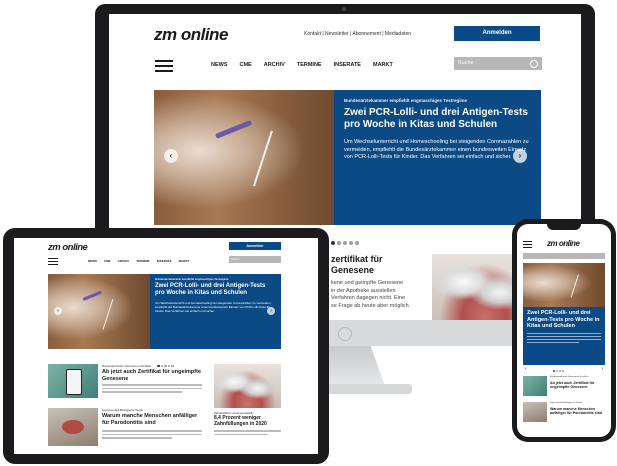 The height and width of the screenshot is (466, 617). I want to click on carousel-dots, so click(346, 241).